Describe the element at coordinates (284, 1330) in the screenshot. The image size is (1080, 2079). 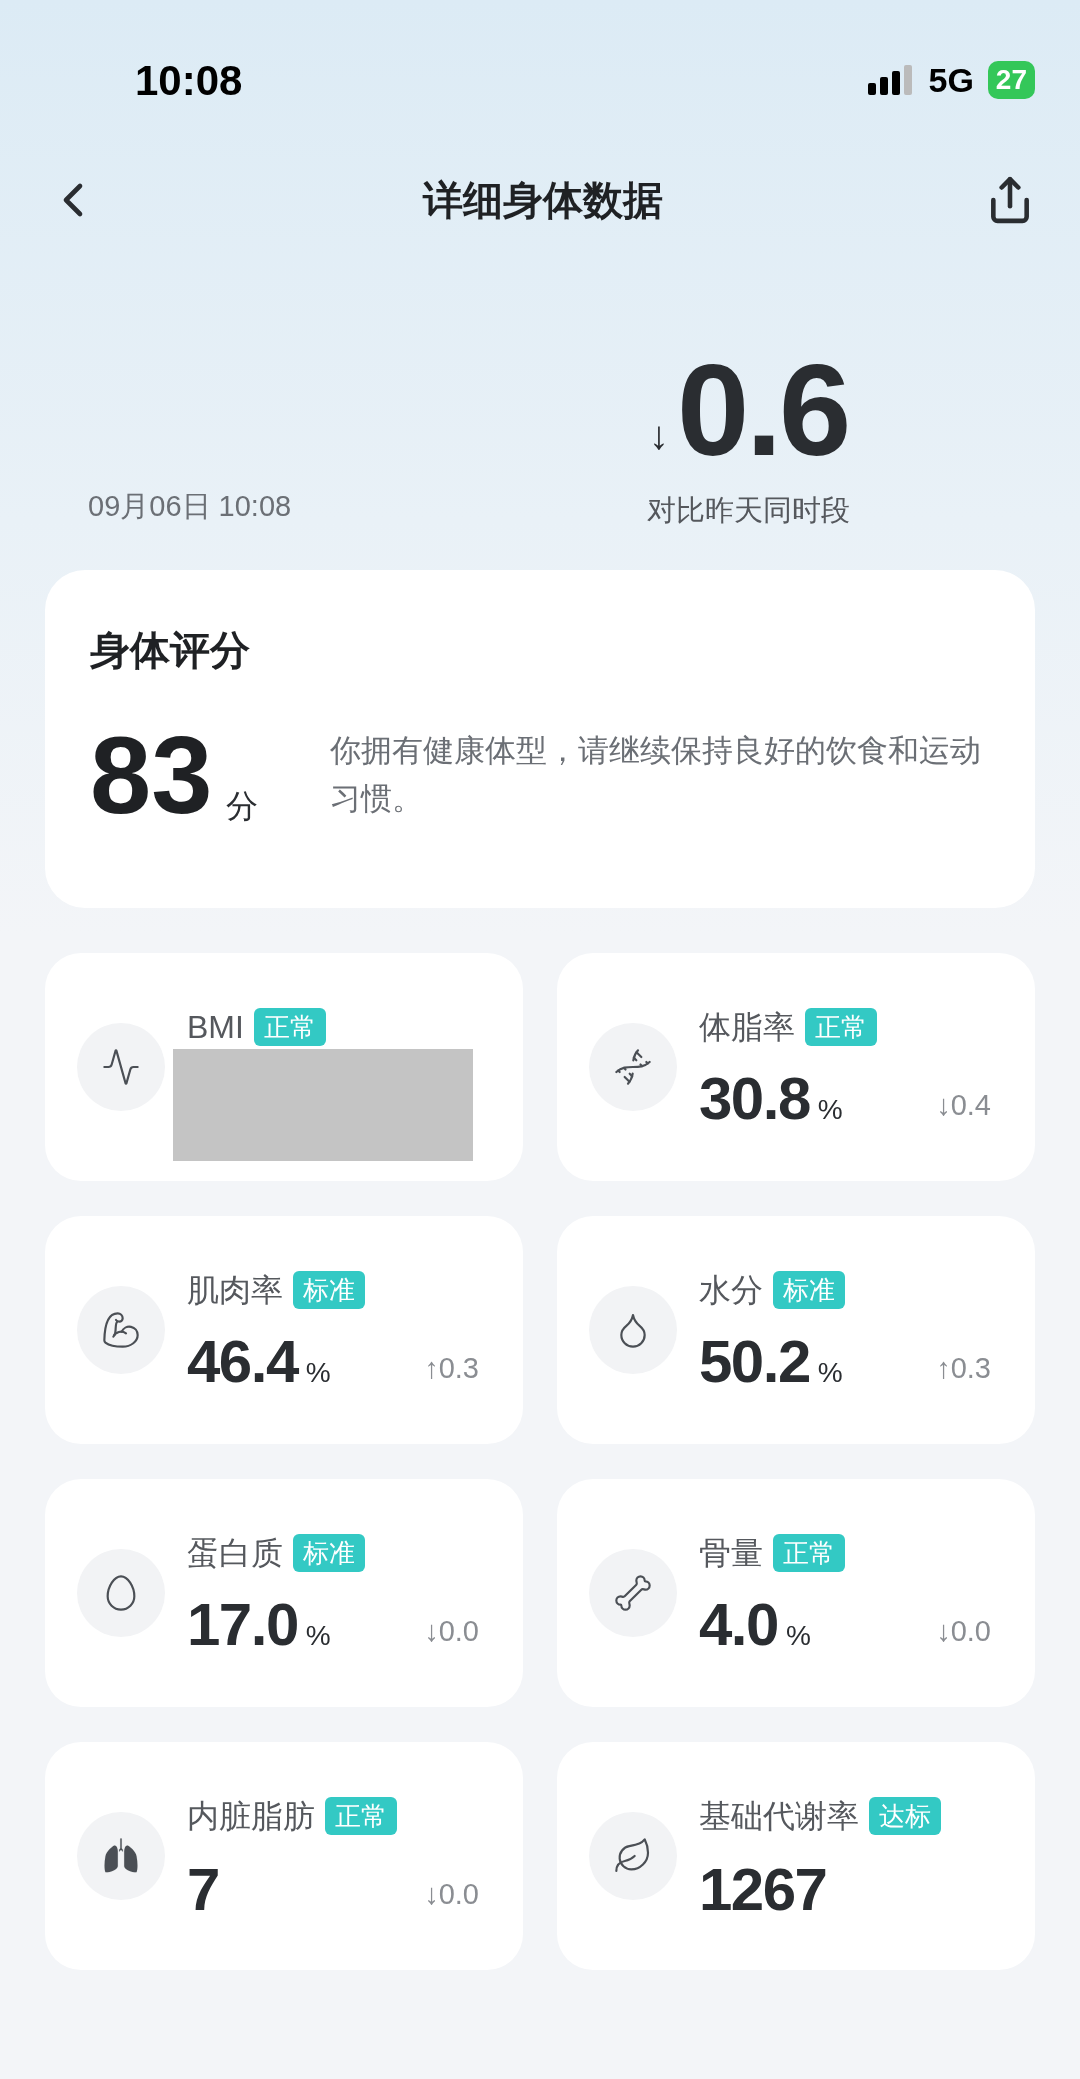
I see `metric-card: 肌肉率 标准 46.4% ↑0.3` at that location.